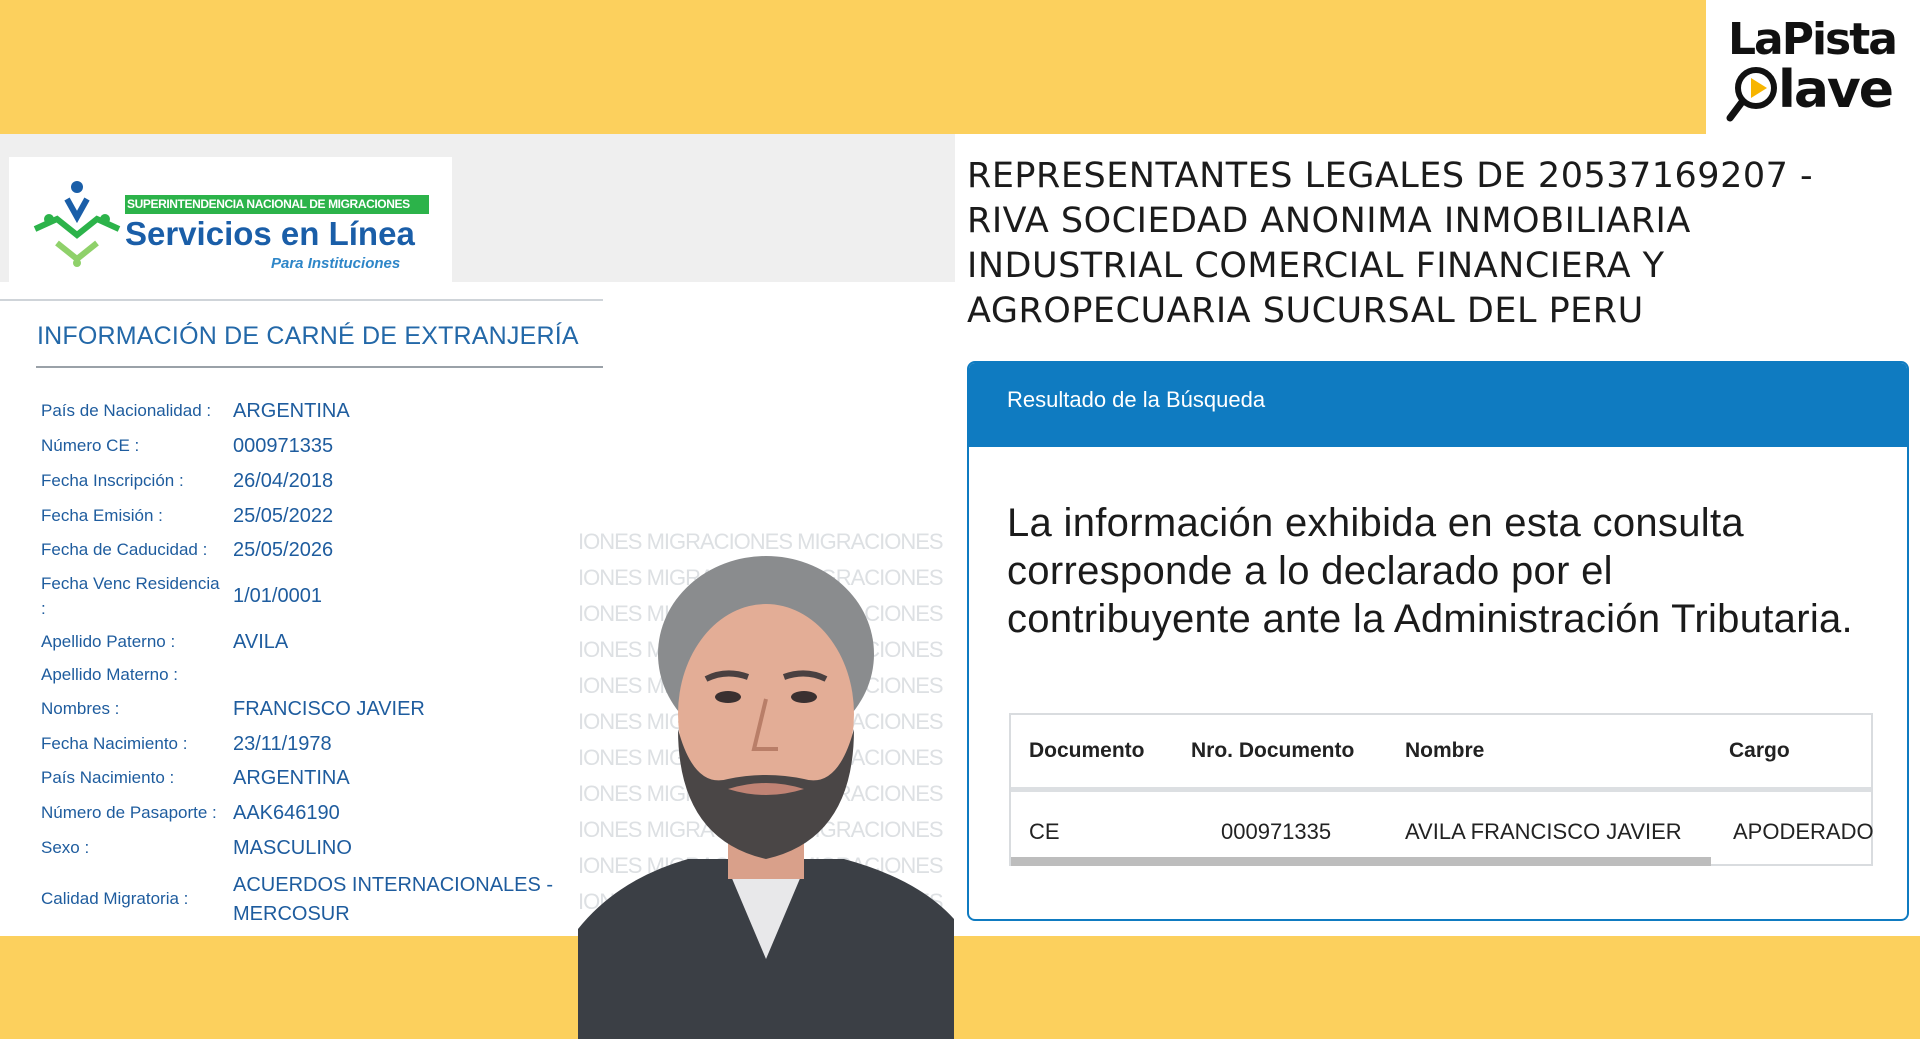 This screenshot has width=1920, height=1039. What do you see at coordinates (960, 962) in the screenshot?
I see `bottom-banner` at bounding box center [960, 962].